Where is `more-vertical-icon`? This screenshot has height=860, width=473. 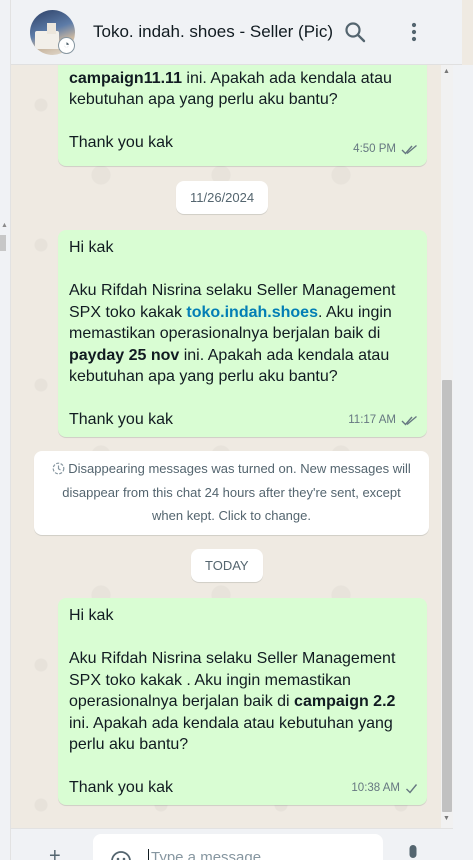 more-vertical-icon is located at coordinates (414, 32).